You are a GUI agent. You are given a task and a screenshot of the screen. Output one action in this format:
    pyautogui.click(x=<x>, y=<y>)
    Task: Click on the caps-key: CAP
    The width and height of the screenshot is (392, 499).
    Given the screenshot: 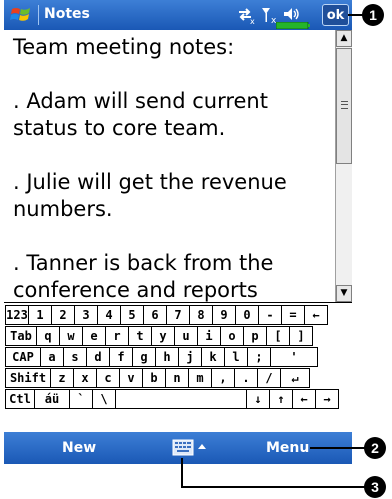 What is the action you would take?
    pyautogui.click(x=23, y=357)
    